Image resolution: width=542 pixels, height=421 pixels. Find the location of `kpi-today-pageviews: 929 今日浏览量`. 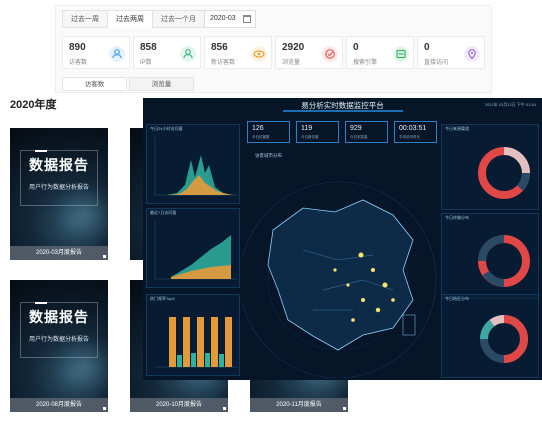

kpi-today-pageviews: 929 今日浏览量 is located at coordinates (366, 132).